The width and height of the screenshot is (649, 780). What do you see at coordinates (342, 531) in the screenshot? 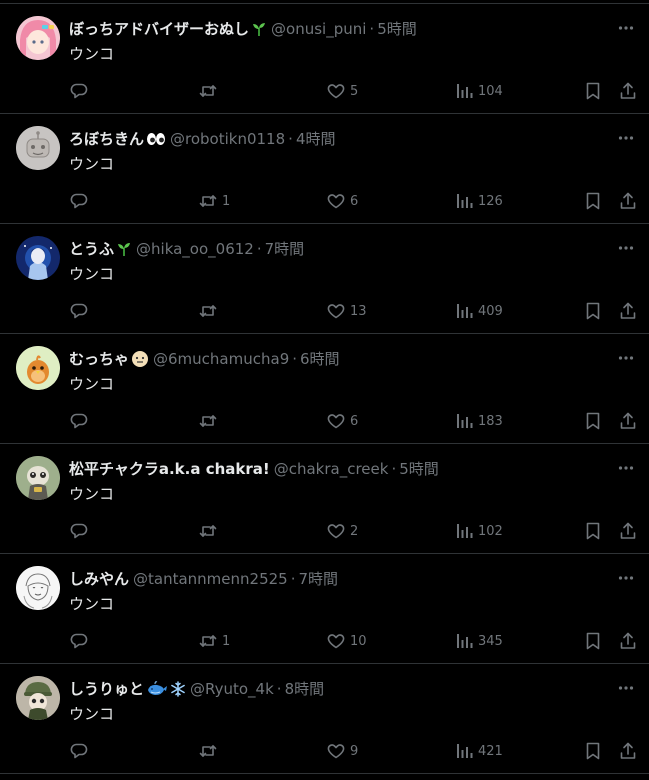
I see `like-button: 2` at bounding box center [342, 531].